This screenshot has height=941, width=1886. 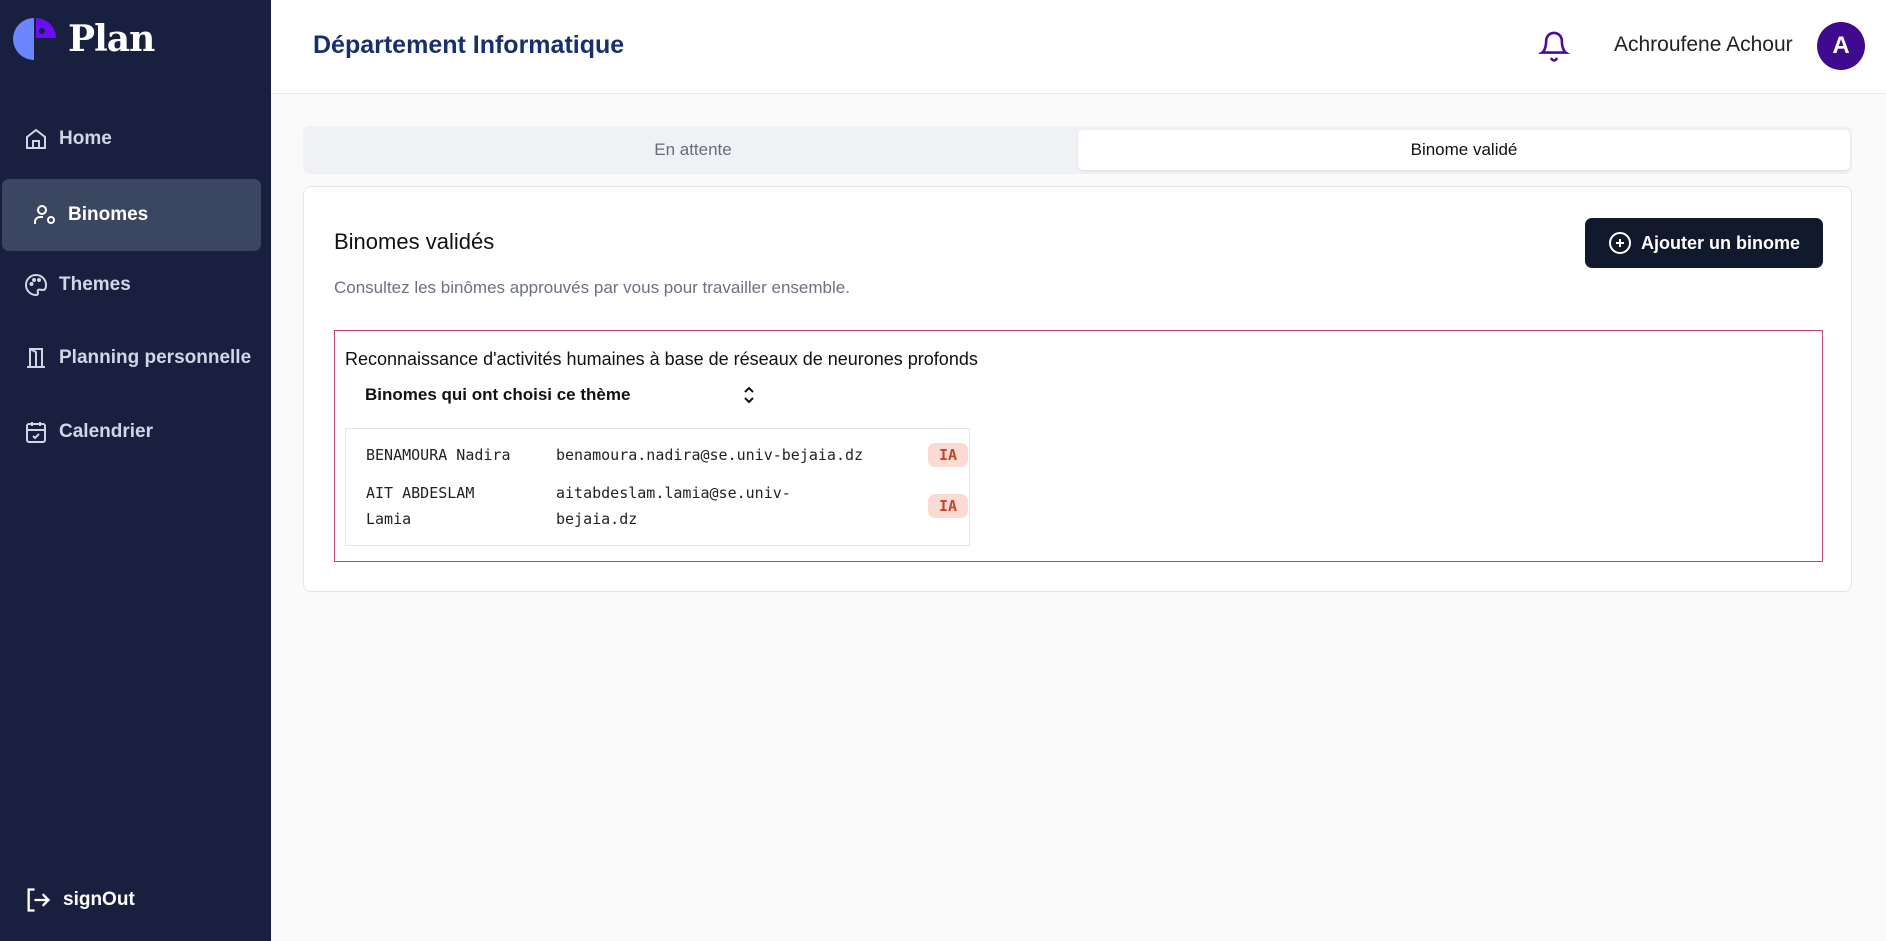 I want to click on page-title: Département Informatique, so click(x=469, y=45).